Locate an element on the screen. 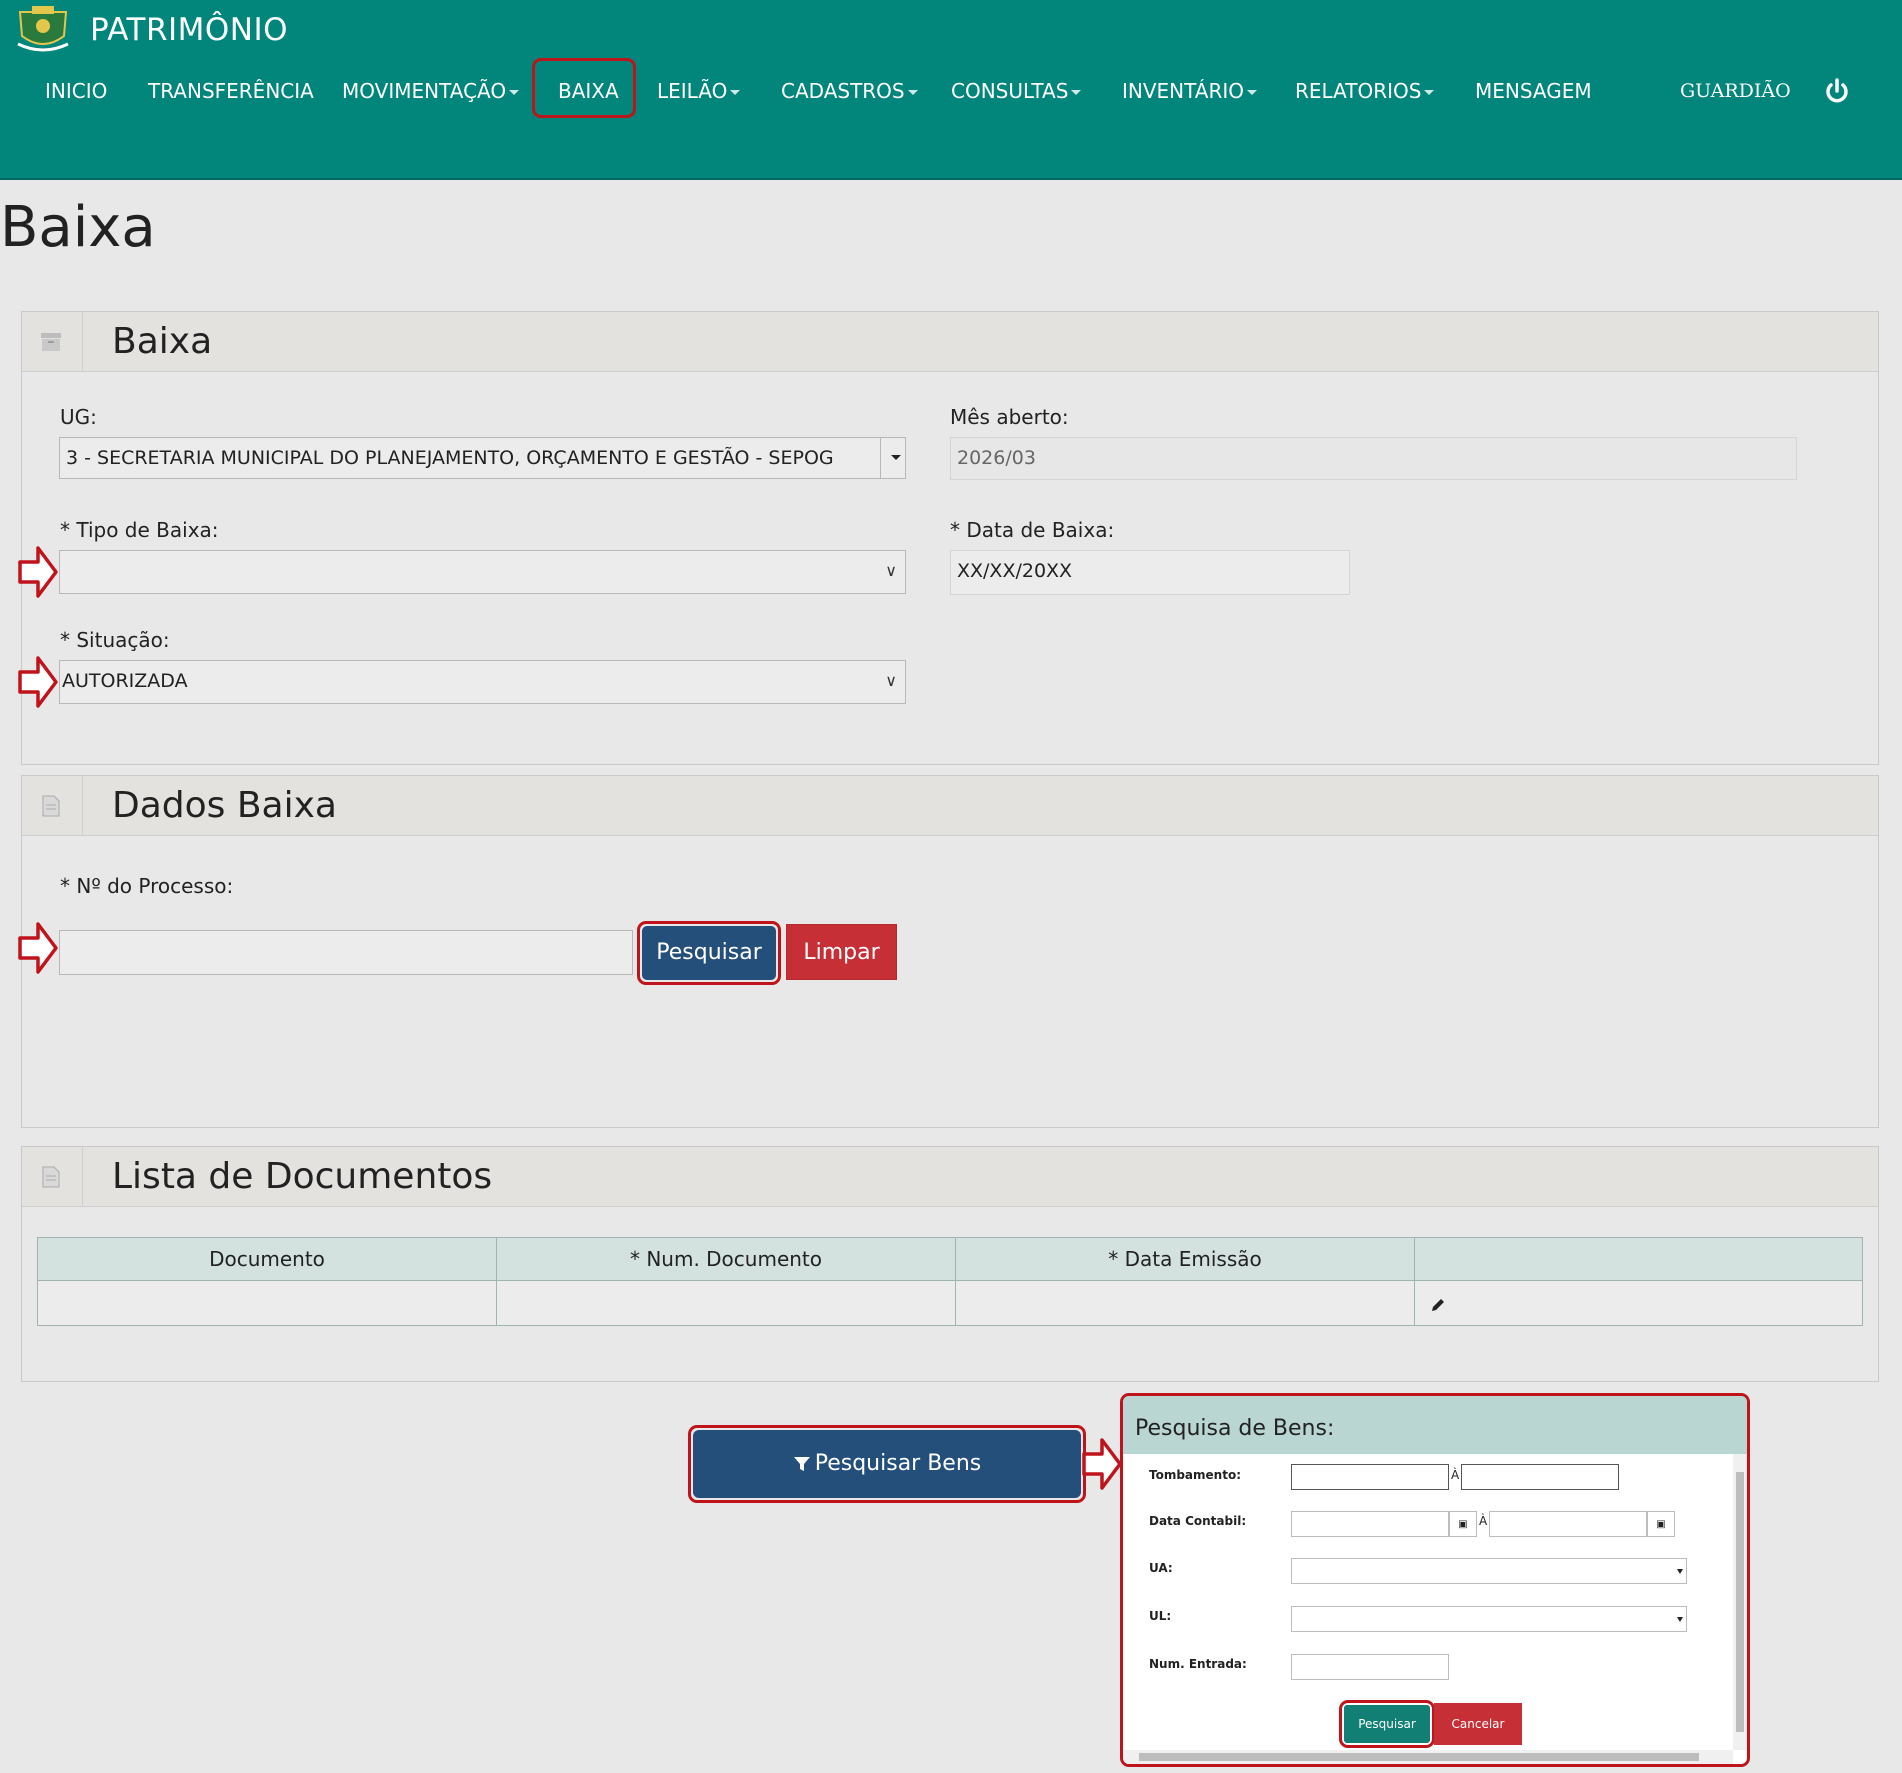 The image size is (1902, 1773). data-contabil-to-input is located at coordinates (1568, 1524).